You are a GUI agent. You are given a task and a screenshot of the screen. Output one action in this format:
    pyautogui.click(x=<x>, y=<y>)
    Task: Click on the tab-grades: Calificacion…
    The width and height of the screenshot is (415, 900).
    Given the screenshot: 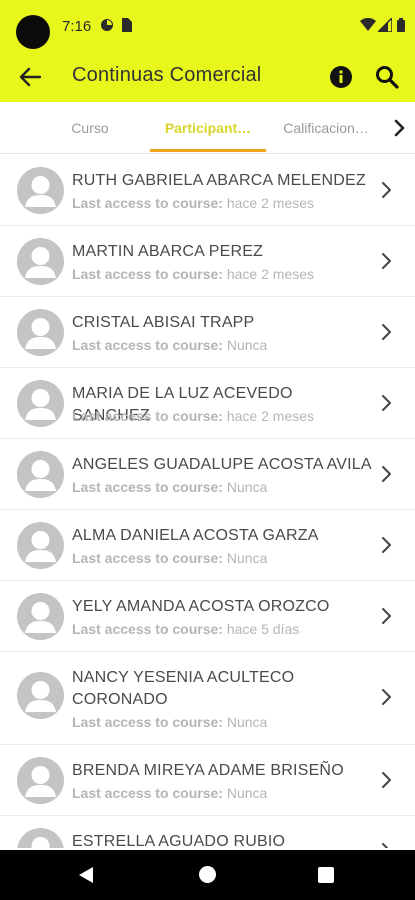 What is the action you would take?
    pyautogui.click(x=326, y=128)
    